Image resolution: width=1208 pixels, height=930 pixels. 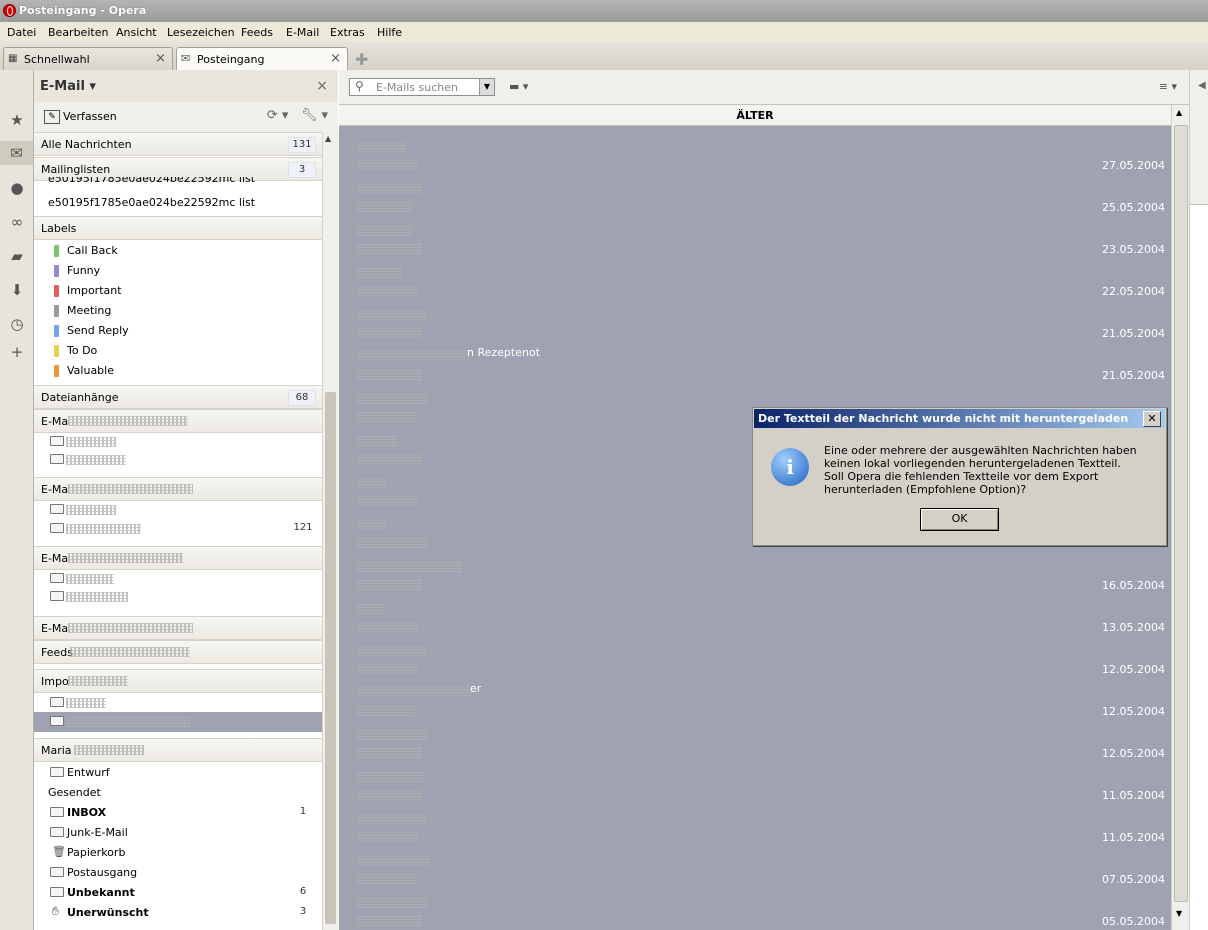 I want to click on search-placeholder: E-Mails suchen, so click(x=417, y=87).